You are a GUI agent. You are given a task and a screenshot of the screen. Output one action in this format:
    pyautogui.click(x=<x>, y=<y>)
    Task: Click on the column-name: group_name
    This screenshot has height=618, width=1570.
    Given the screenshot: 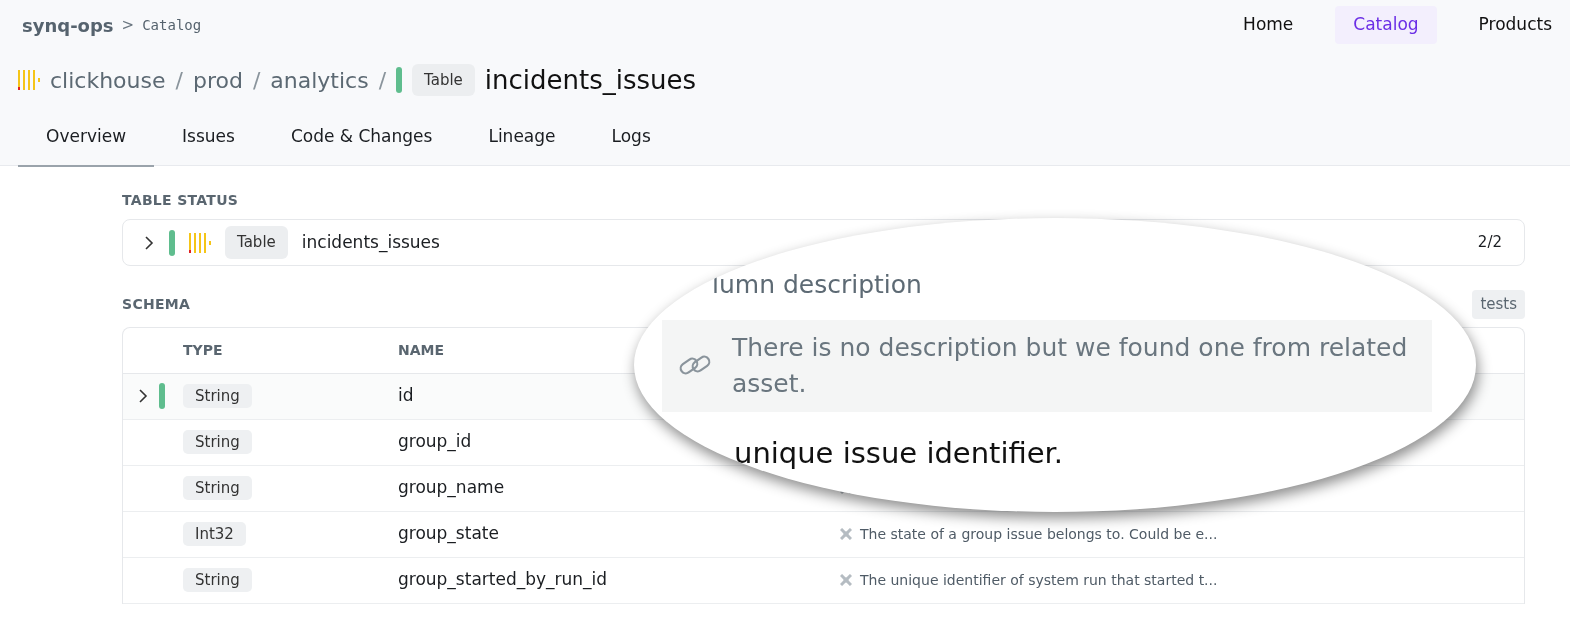 What is the action you would take?
    pyautogui.click(x=451, y=487)
    